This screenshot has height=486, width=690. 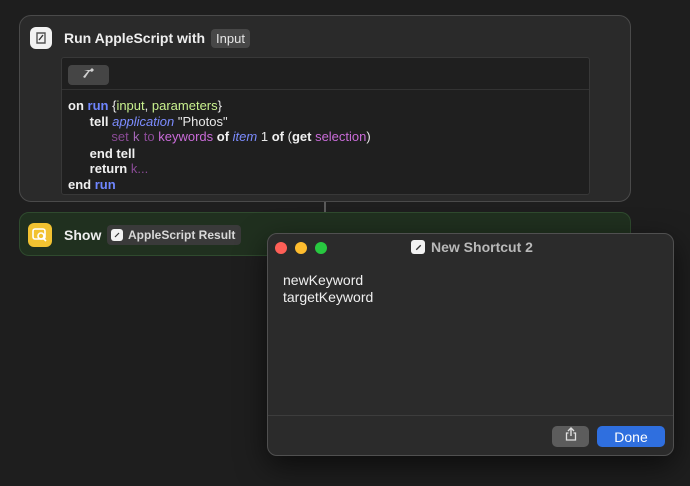 I want to click on window-title-label: New Shortcut 2, so click(x=482, y=247).